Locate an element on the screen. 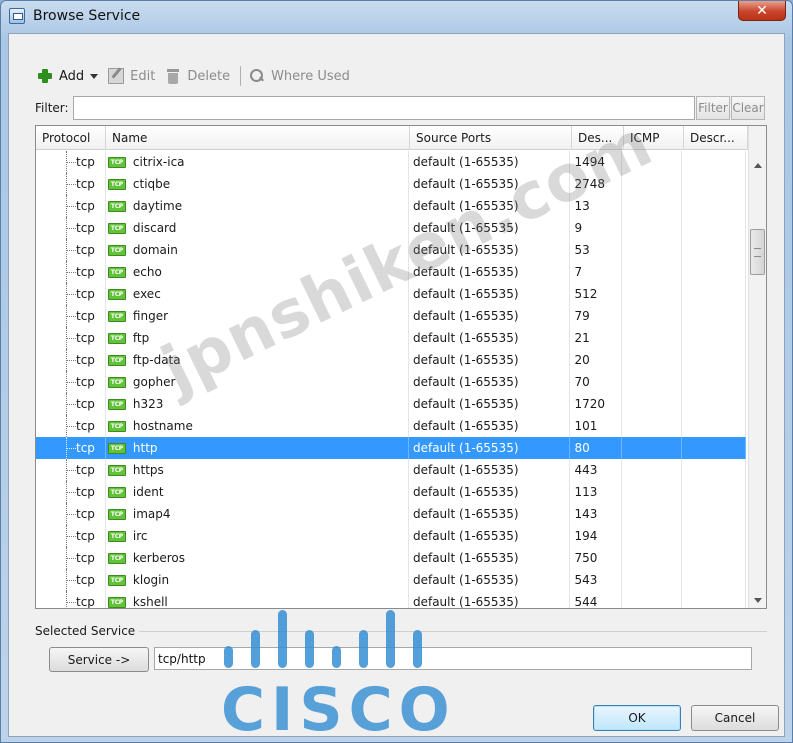 The image size is (793, 743). service-name-text: citrix-ica is located at coordinates (158, 162).